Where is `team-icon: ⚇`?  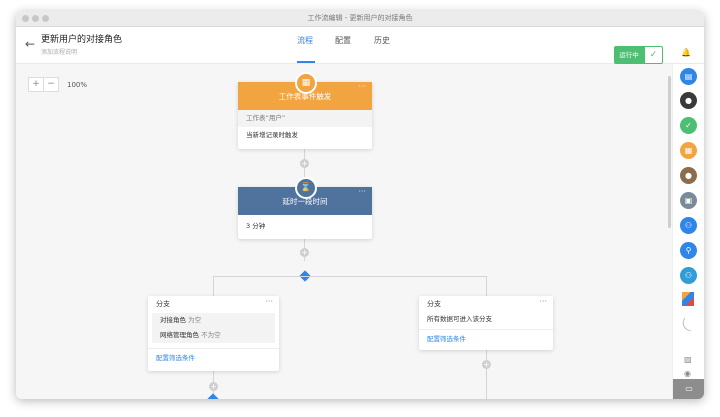
team-icon: ⚇ is located at coordinates (688, 275).